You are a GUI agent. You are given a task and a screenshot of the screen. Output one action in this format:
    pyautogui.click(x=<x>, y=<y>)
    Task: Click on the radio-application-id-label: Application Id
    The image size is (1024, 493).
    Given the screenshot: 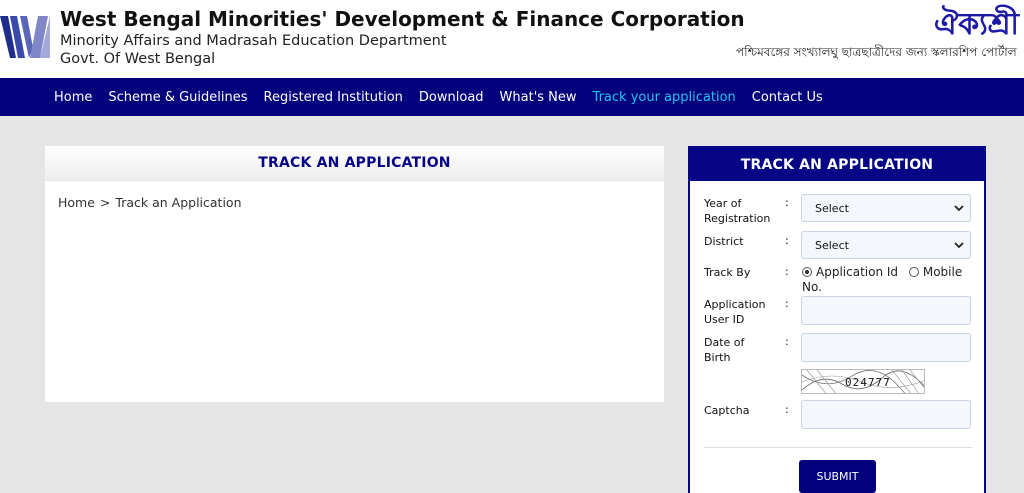 What is the action you would take?
    pyautogui.click(x=857, y=272)
    